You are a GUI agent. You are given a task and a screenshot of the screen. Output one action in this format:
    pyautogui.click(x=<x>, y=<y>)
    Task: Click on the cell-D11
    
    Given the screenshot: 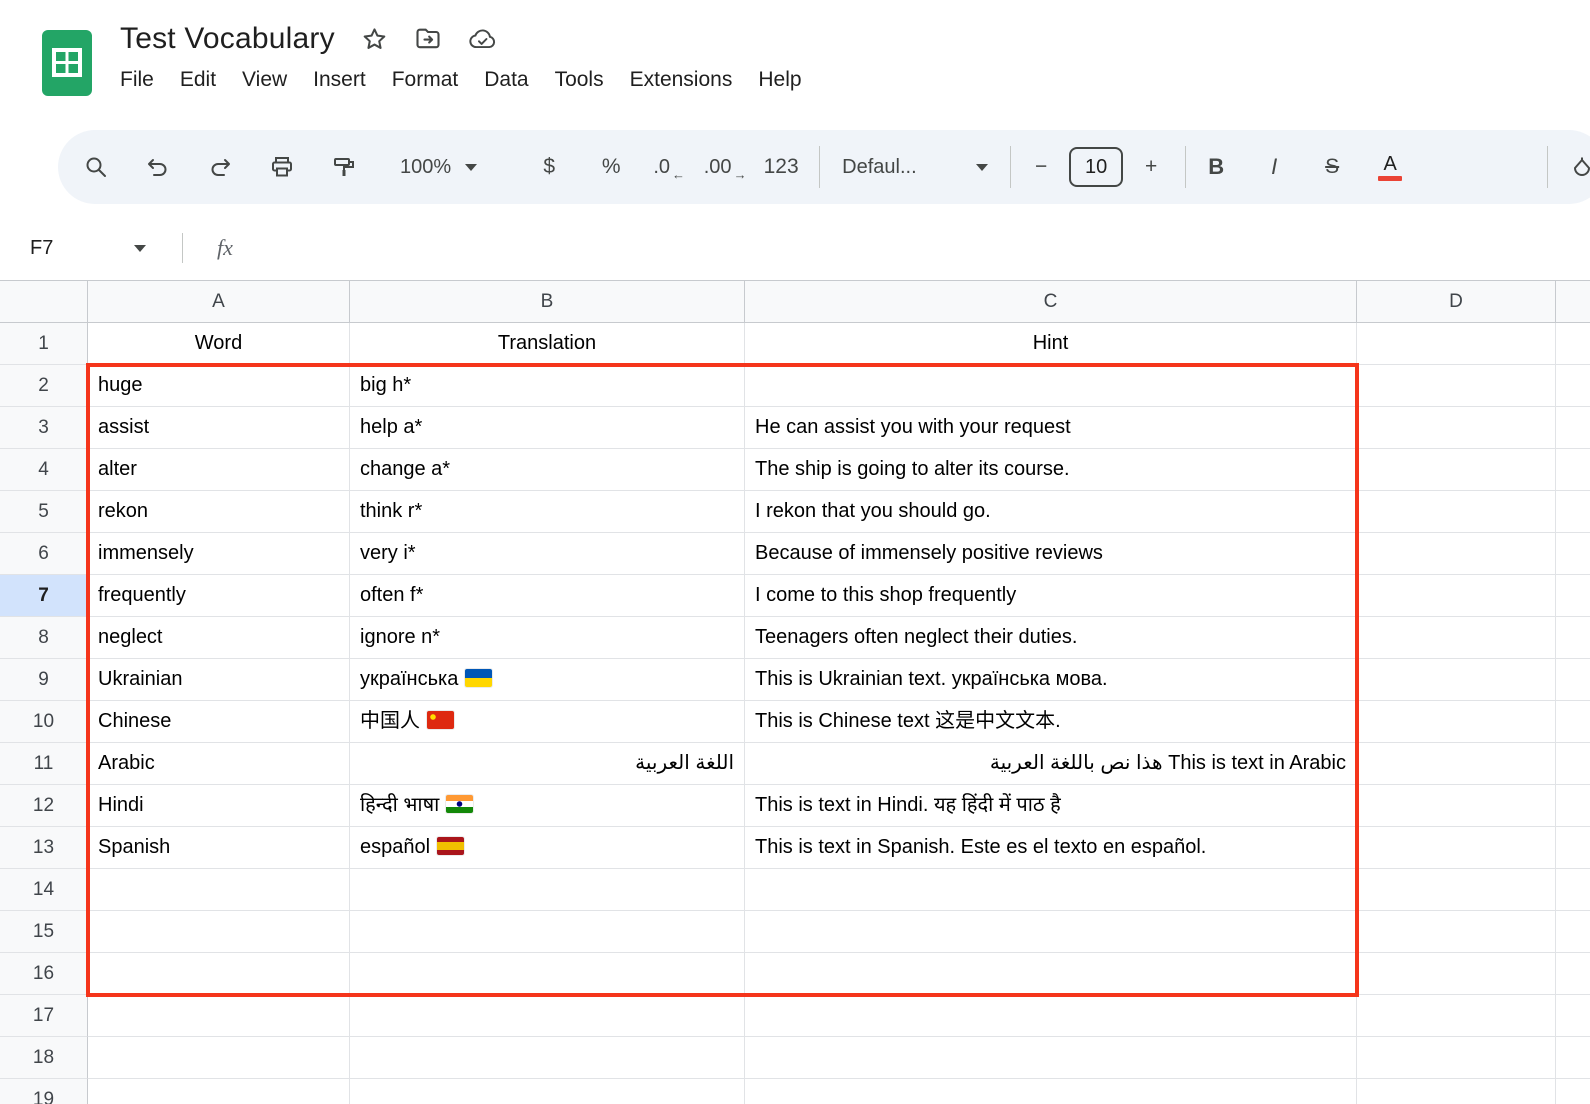 What is the action you would take?
    pyautogui.click(x=1456, y=764)
    